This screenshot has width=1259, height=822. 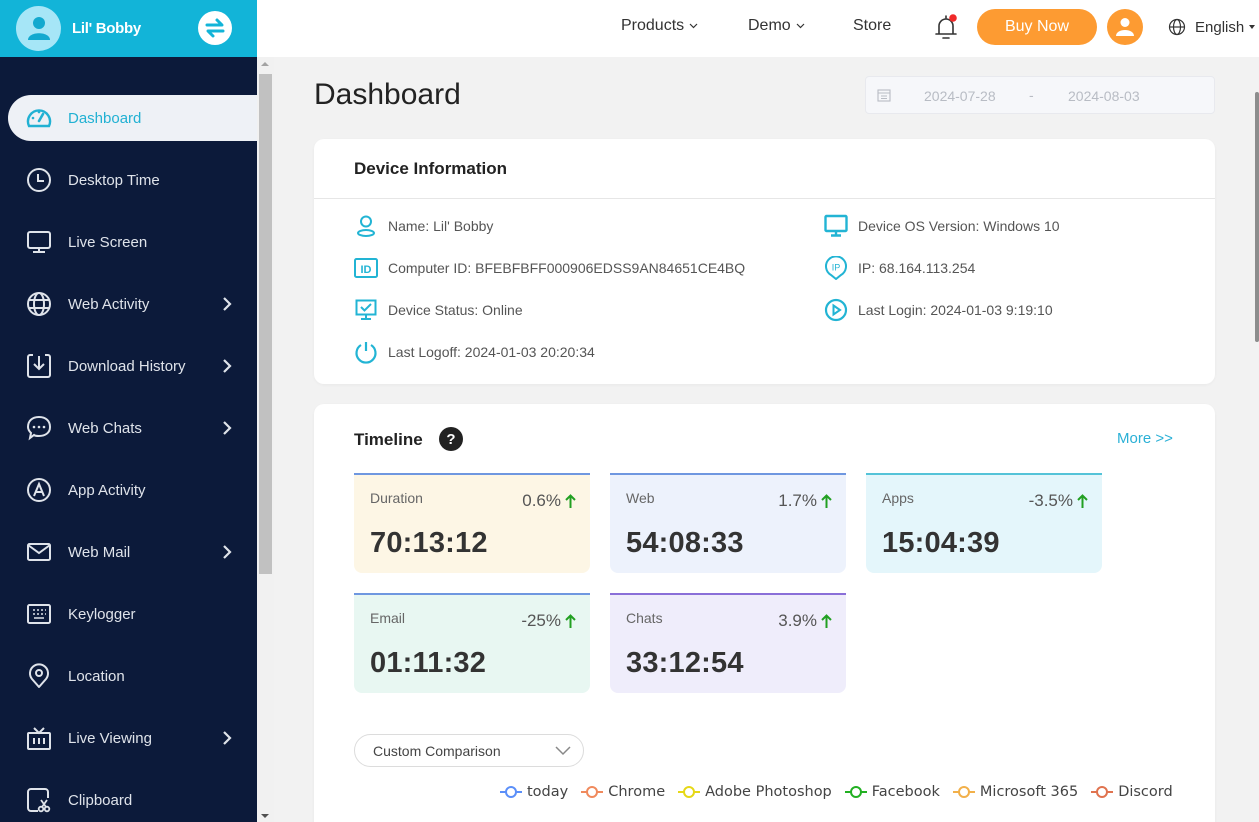 I want to click on buy-now-button: Buy Now, so click(x=1037, y=27).